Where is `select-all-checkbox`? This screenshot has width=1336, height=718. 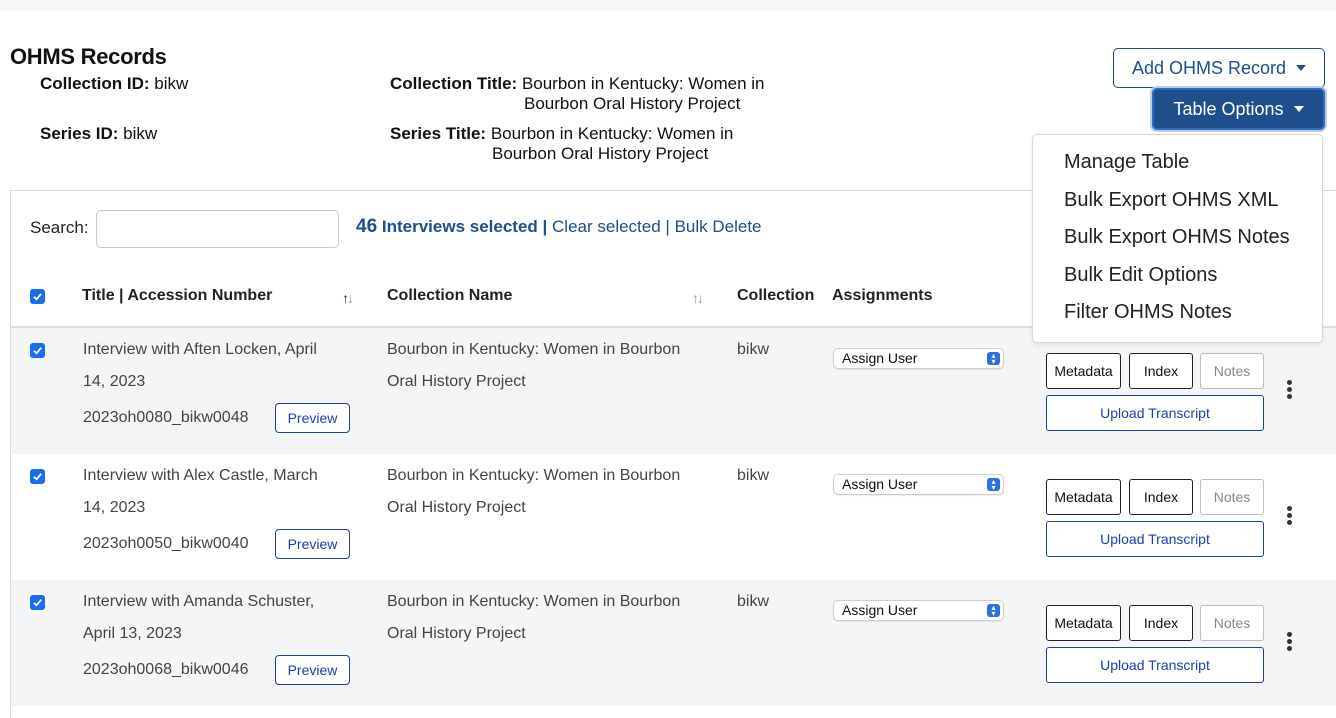 select-all-checkbox is located at coordinates (37, 296).